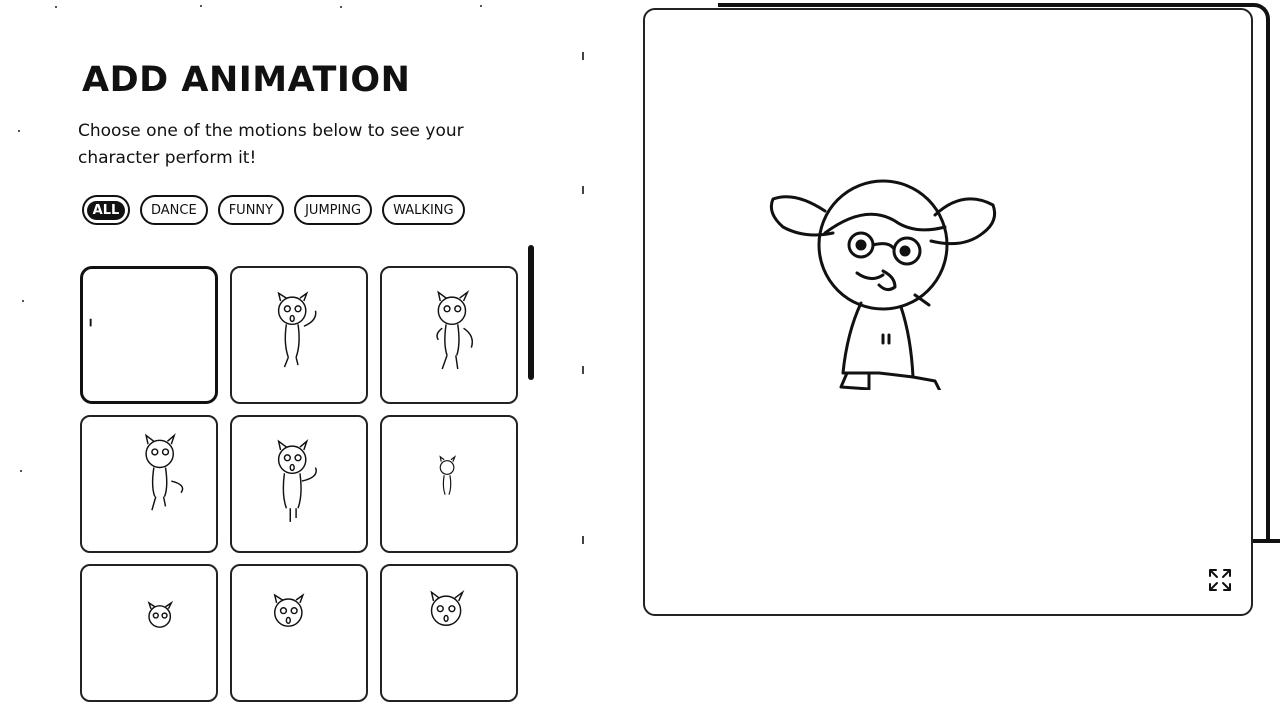 The width and height of the screenshot is (1280, 702). I want to click on filter-chip-dance: DANCE, so click(174, 210).